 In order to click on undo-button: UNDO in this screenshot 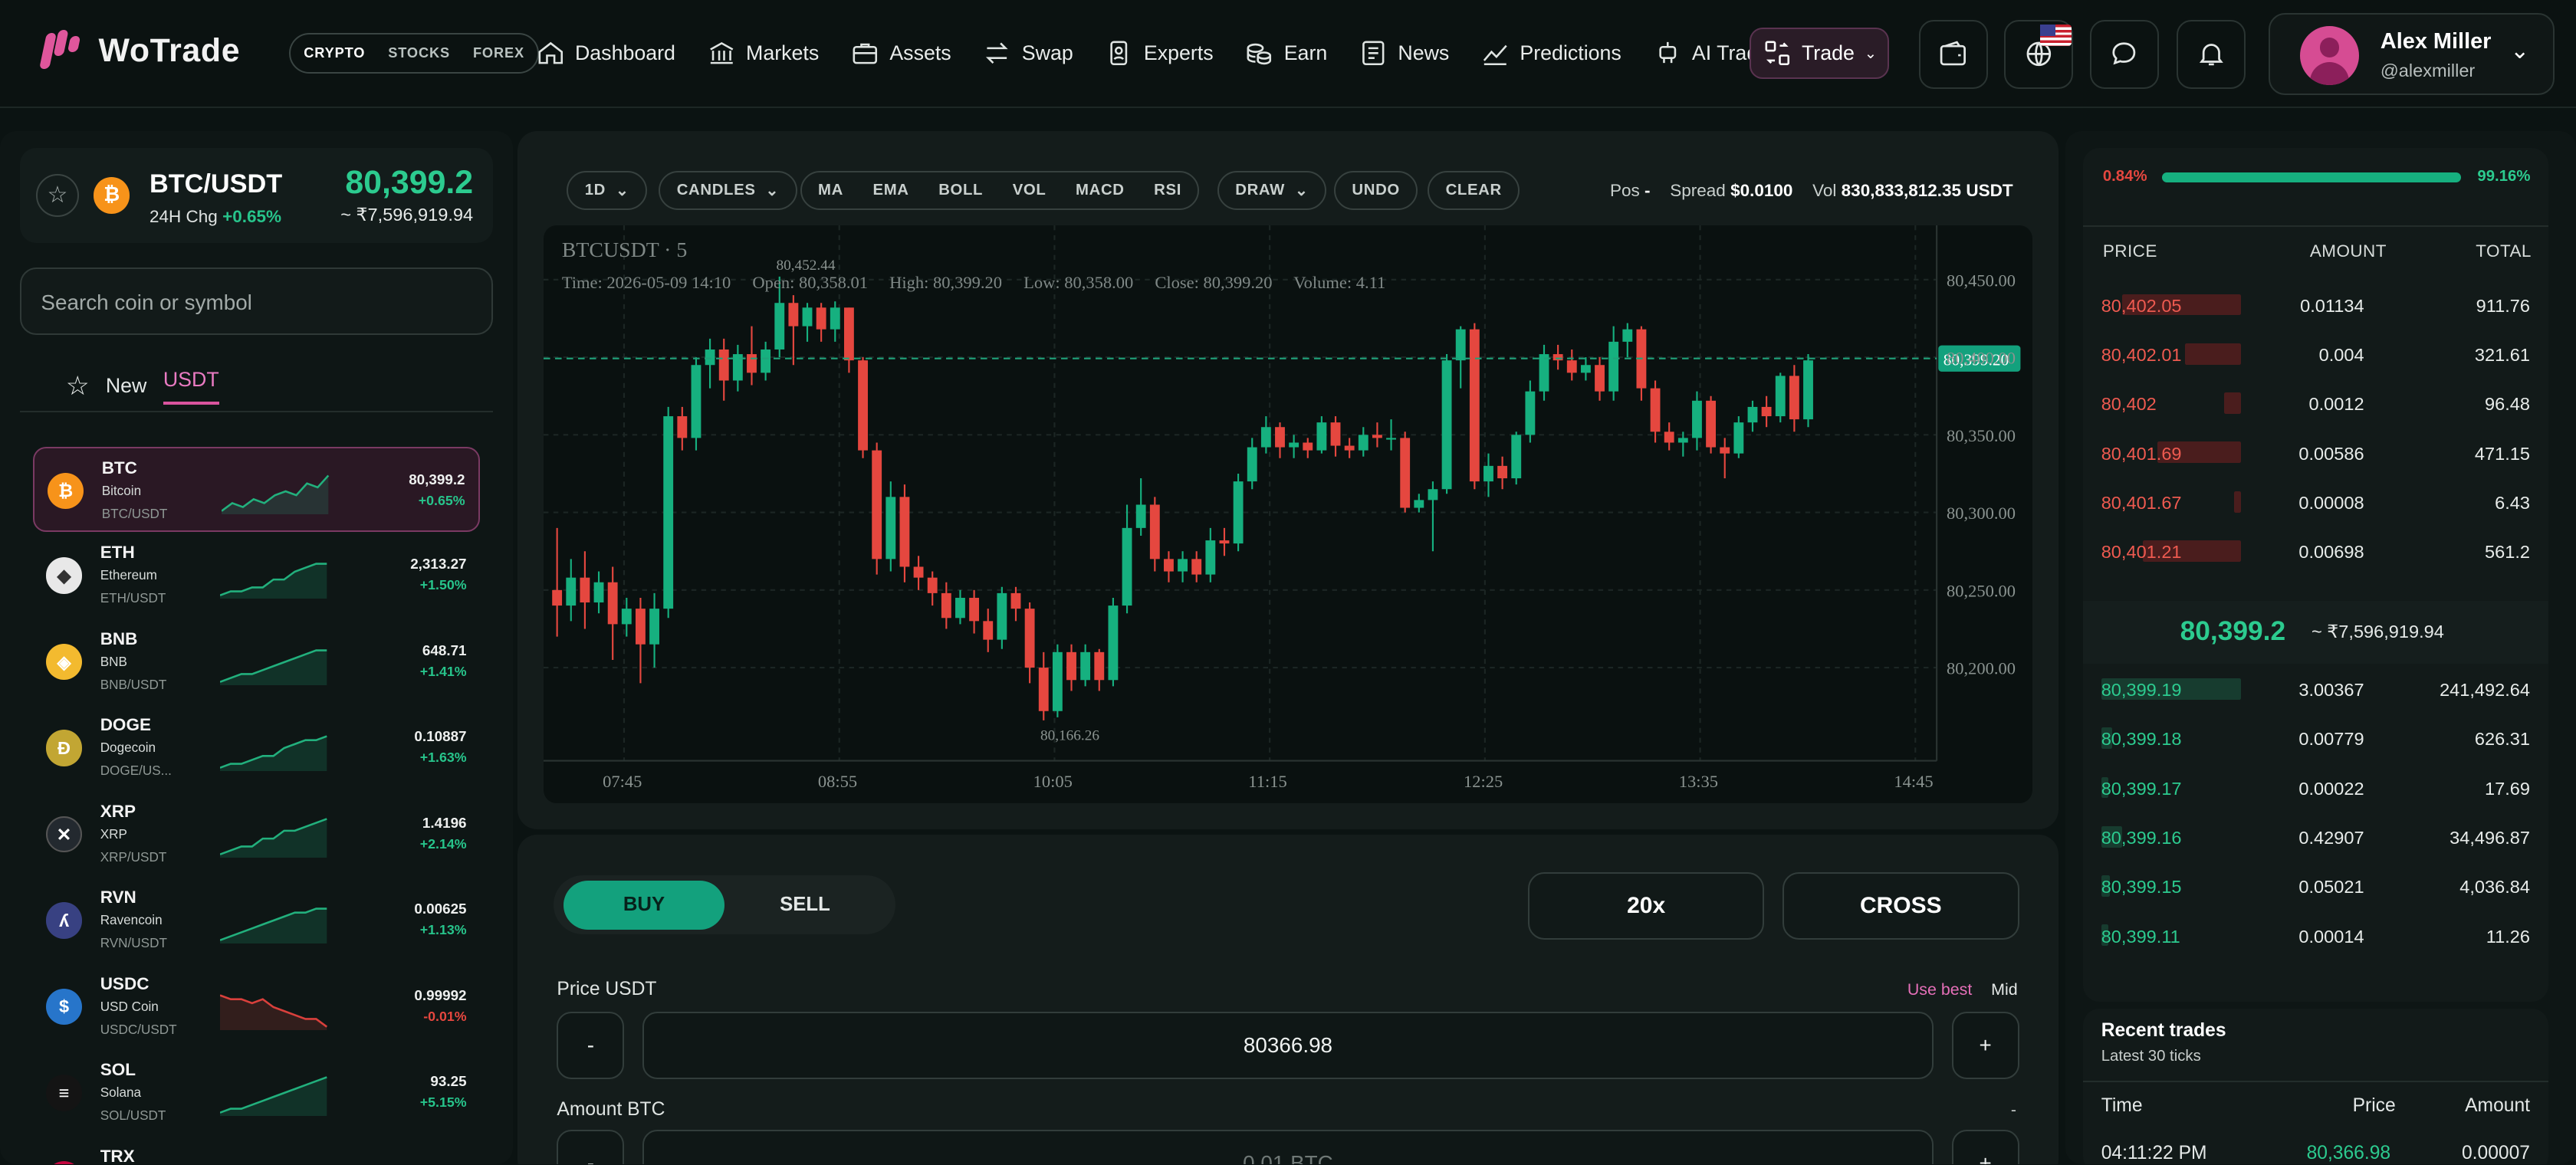, I will do `click(1376, 190)`.